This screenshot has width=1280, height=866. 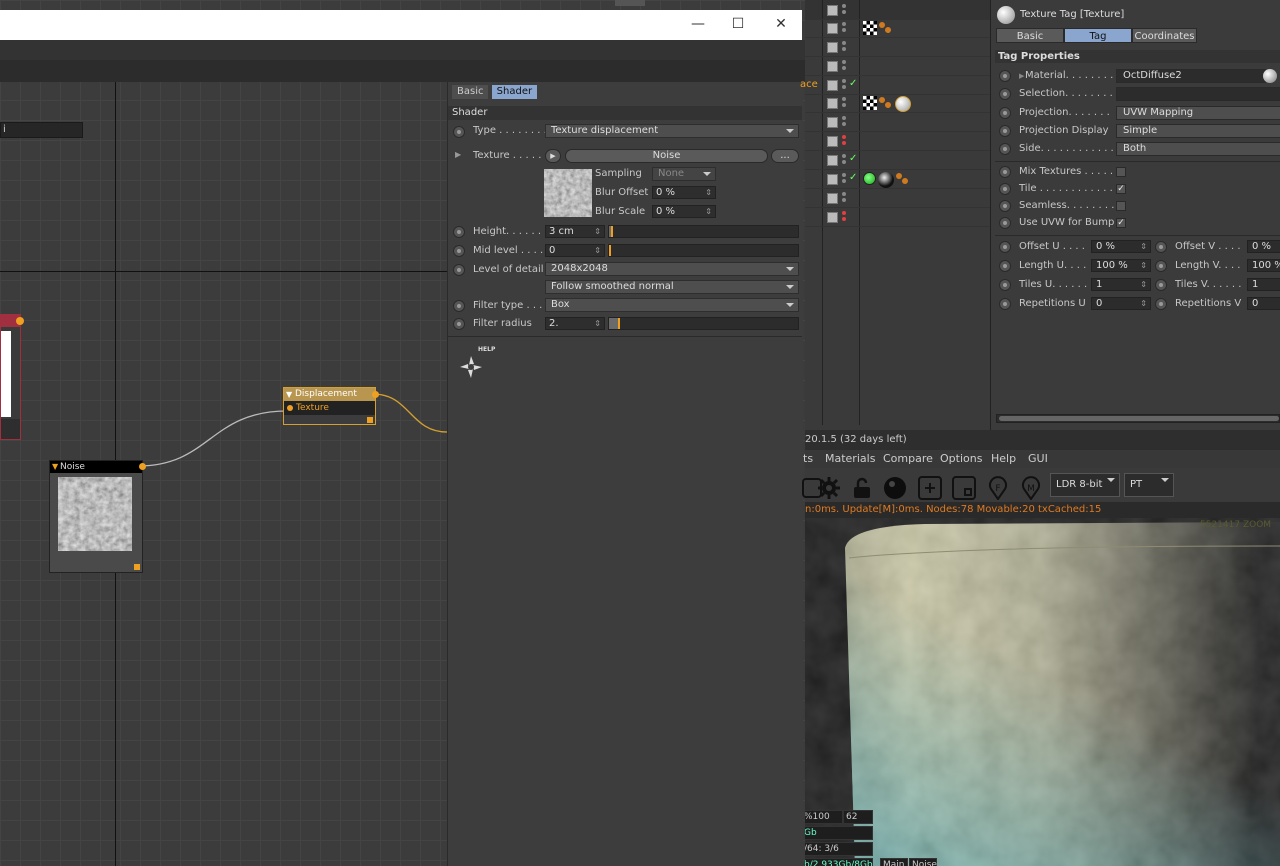 What do you see at coordinates (1121, 246) in the screenshot?
I see `offset-u-field: 0 %` at bounding box center [1121, 246].